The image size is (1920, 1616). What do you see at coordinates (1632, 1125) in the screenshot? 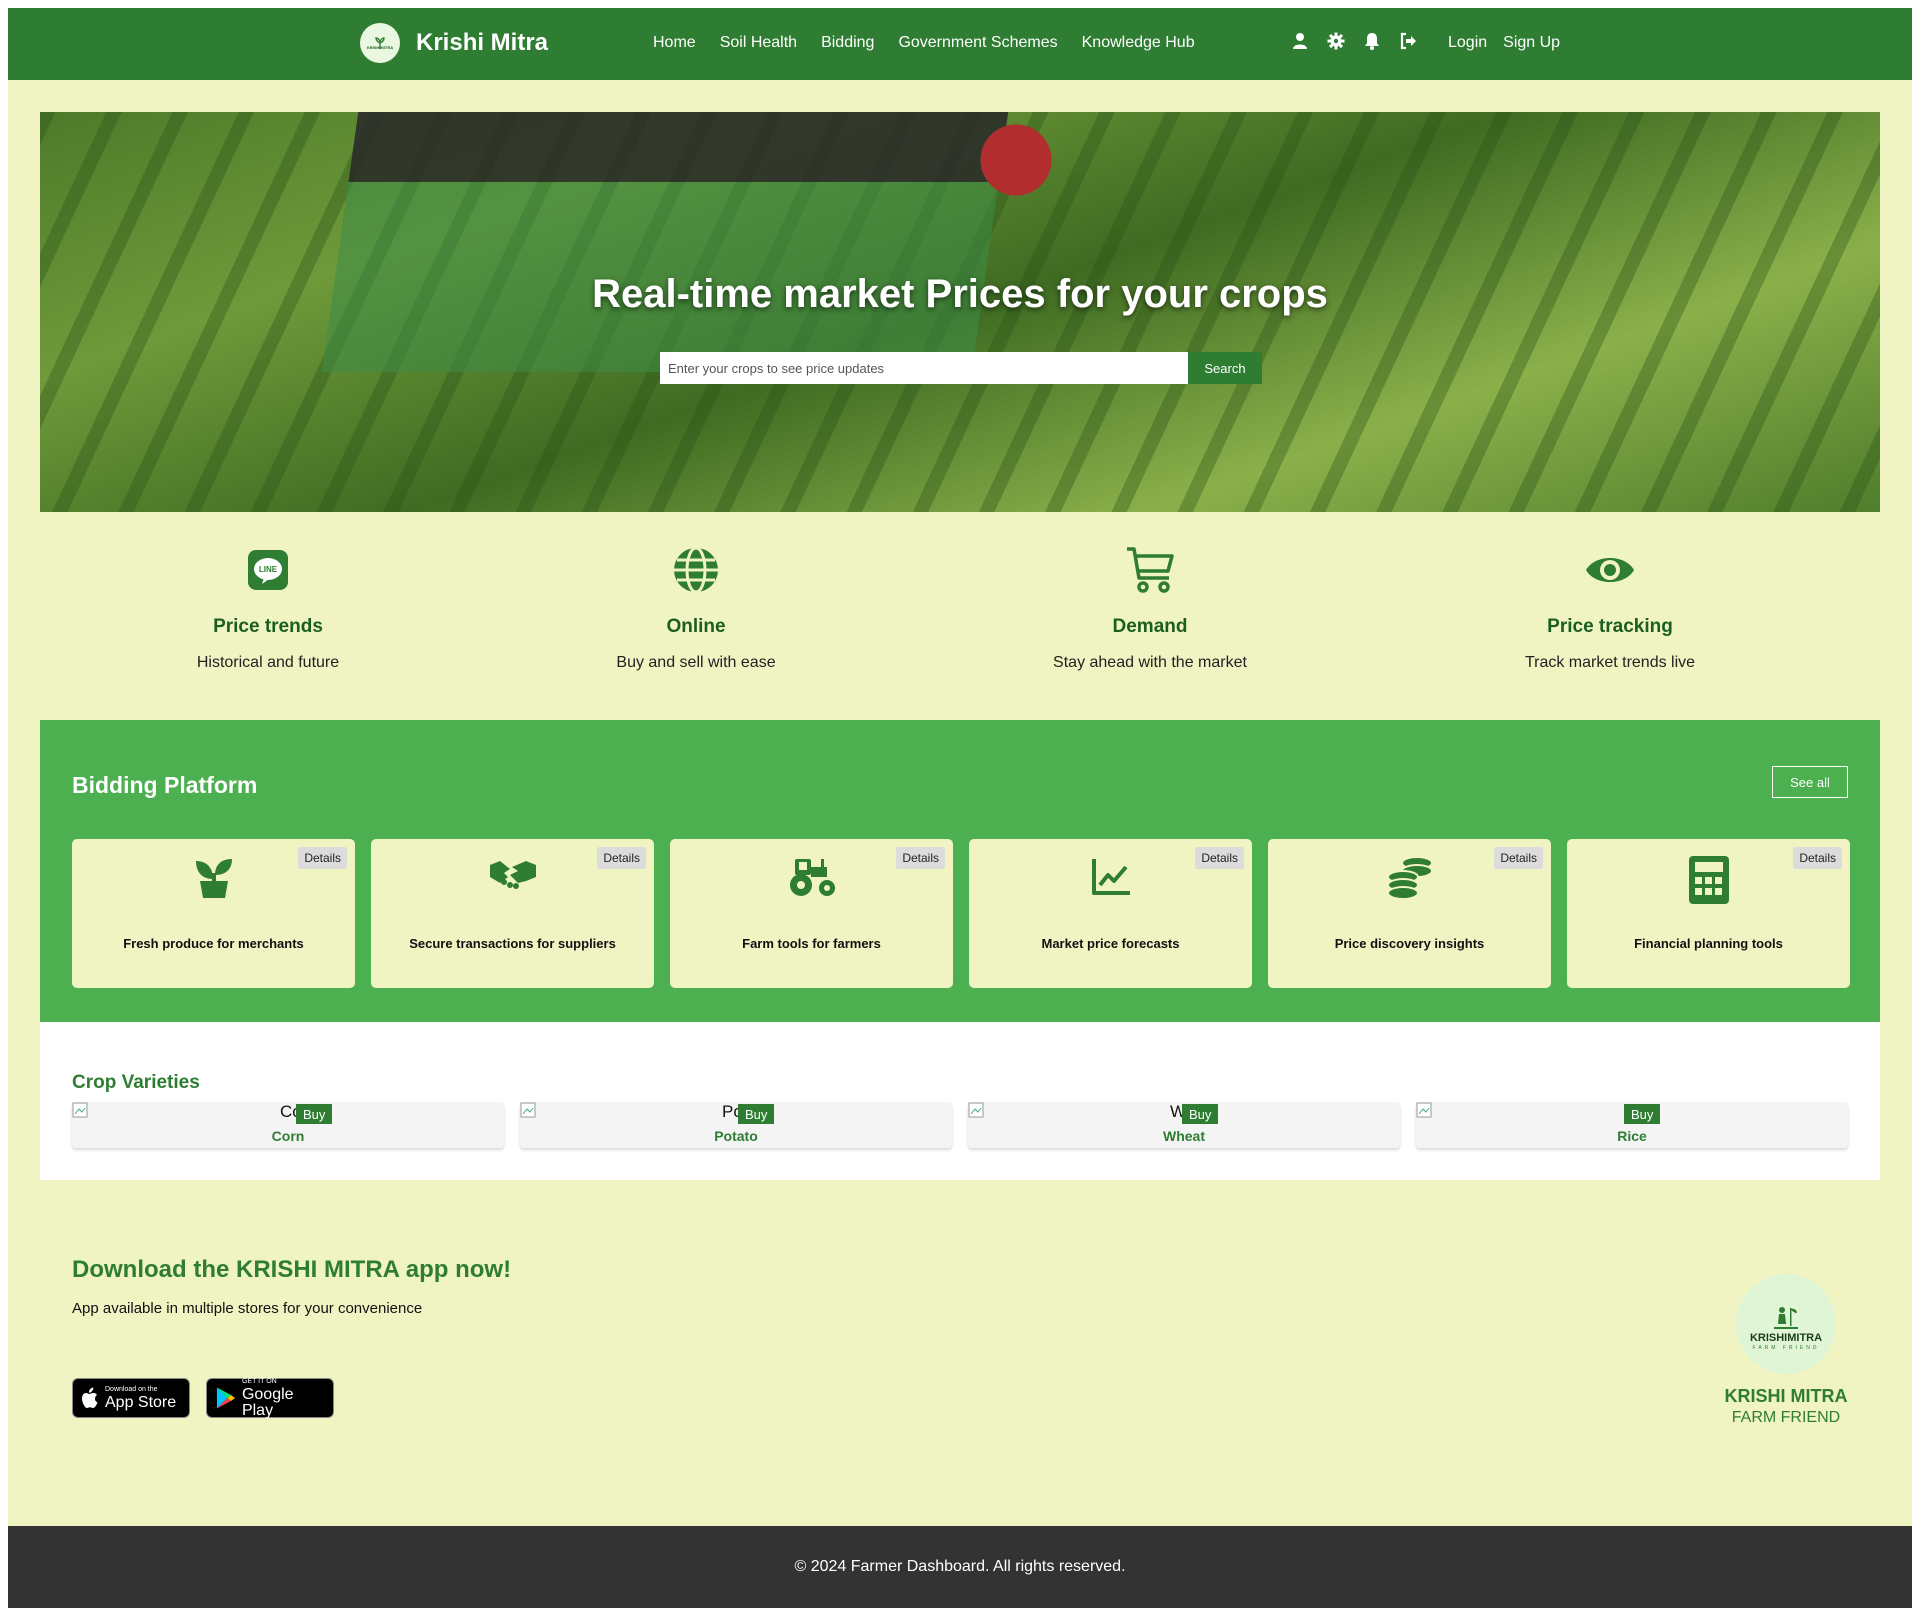
I see `crop-card-rice: Buy Rice` at bounding box center [1632, 1125].